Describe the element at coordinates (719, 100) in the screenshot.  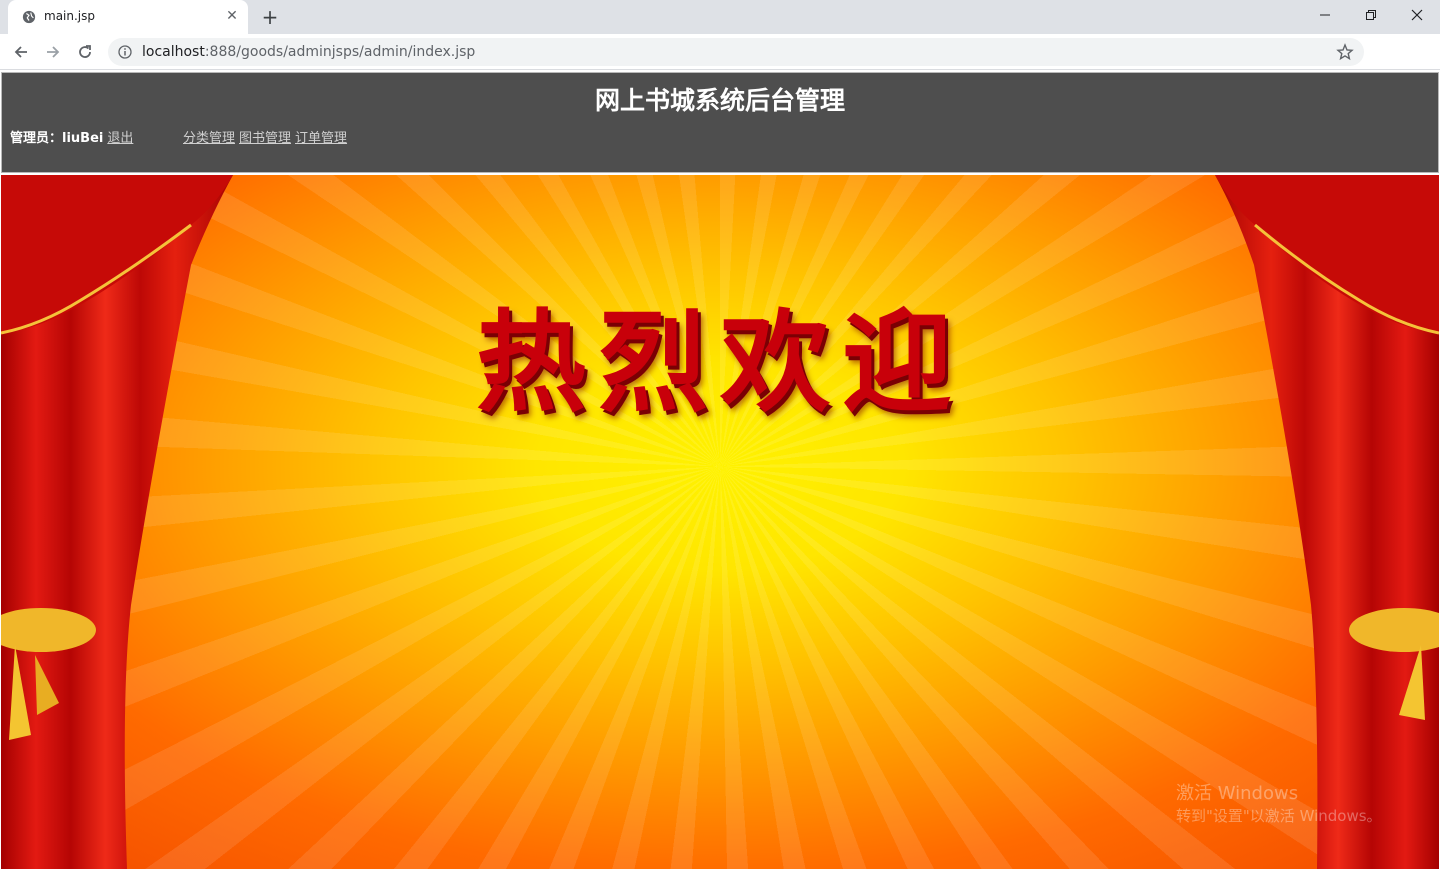
I see `page-title: 网上书城系统后台管理` at that location.